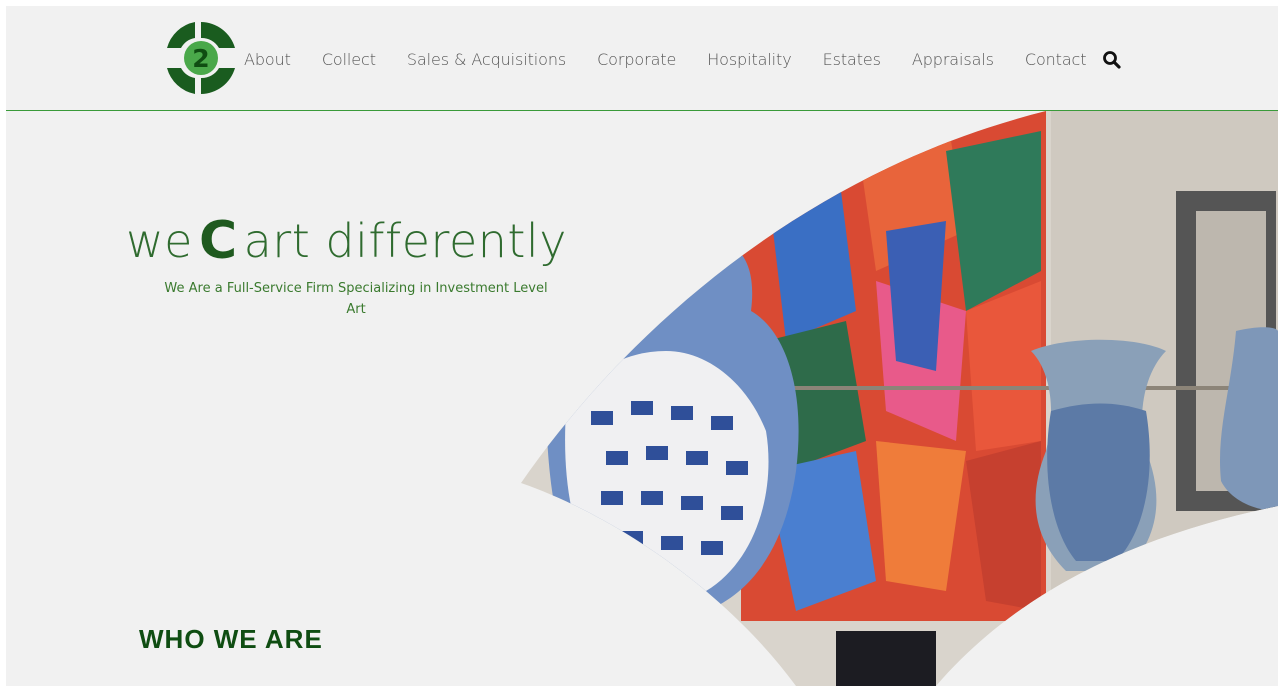 The height and width of the screenshot is (686, 1278). Describe the element at coordinates (636, 59) in the screenshot. I see `nav-item-corporate: Corporate` at that location.